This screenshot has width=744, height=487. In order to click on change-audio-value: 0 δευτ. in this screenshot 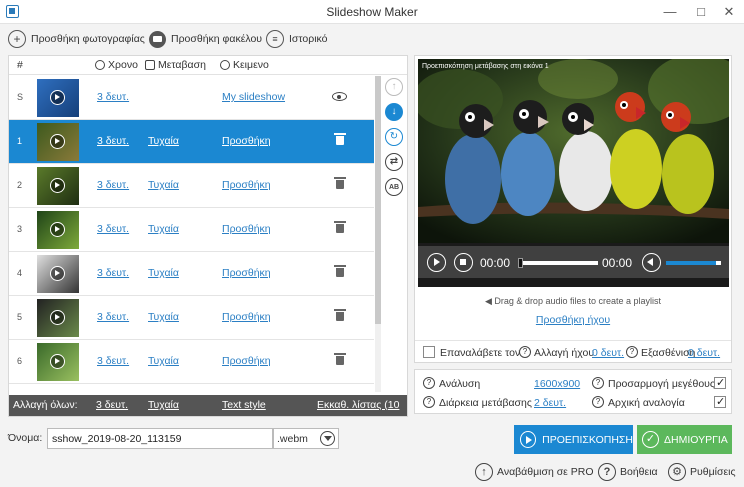, I will do `click(608, 353)`.